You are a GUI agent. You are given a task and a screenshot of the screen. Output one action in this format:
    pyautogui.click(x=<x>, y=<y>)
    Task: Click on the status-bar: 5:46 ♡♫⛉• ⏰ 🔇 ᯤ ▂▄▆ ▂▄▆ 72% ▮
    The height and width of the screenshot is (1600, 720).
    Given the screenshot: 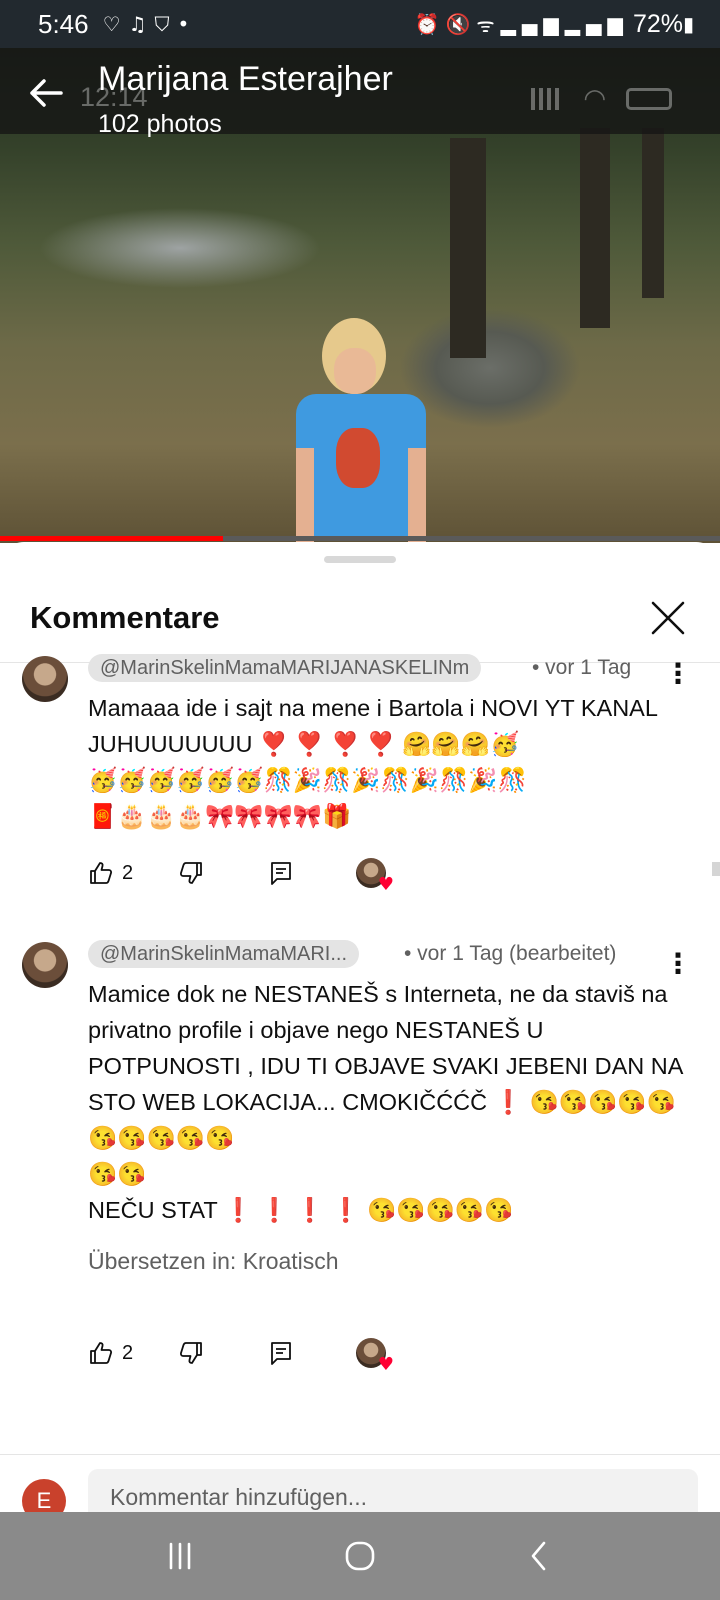 What is the action you would take?
    pyautogui.click(x=360, y=24)
    